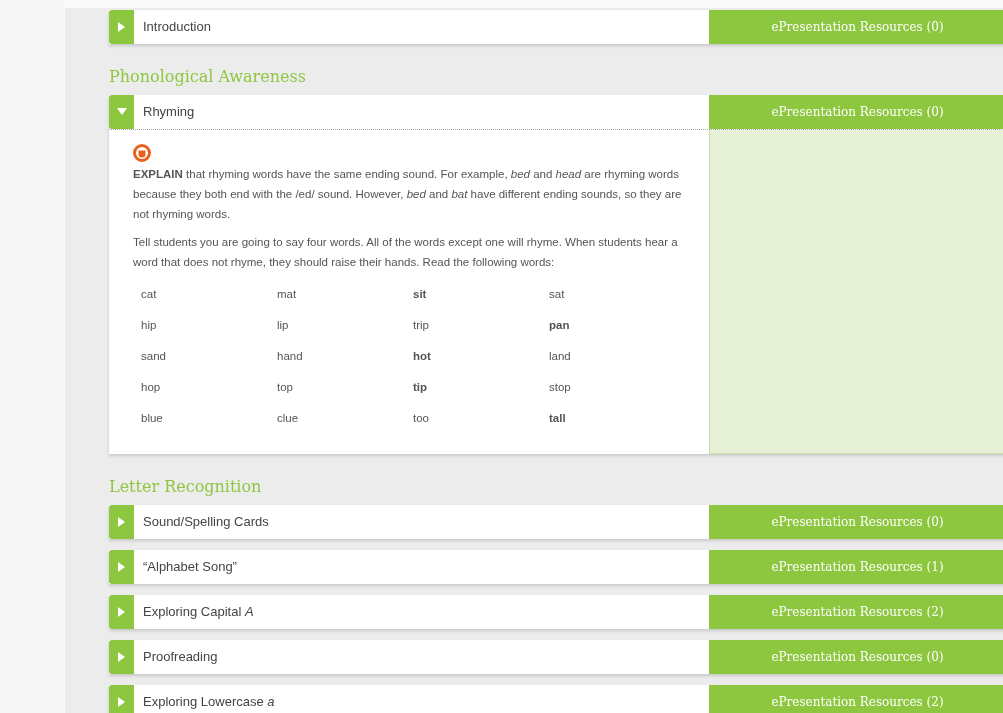  Describe the element at coordinates (287, 294) in the screenshot. I see `word: mat` at that location.